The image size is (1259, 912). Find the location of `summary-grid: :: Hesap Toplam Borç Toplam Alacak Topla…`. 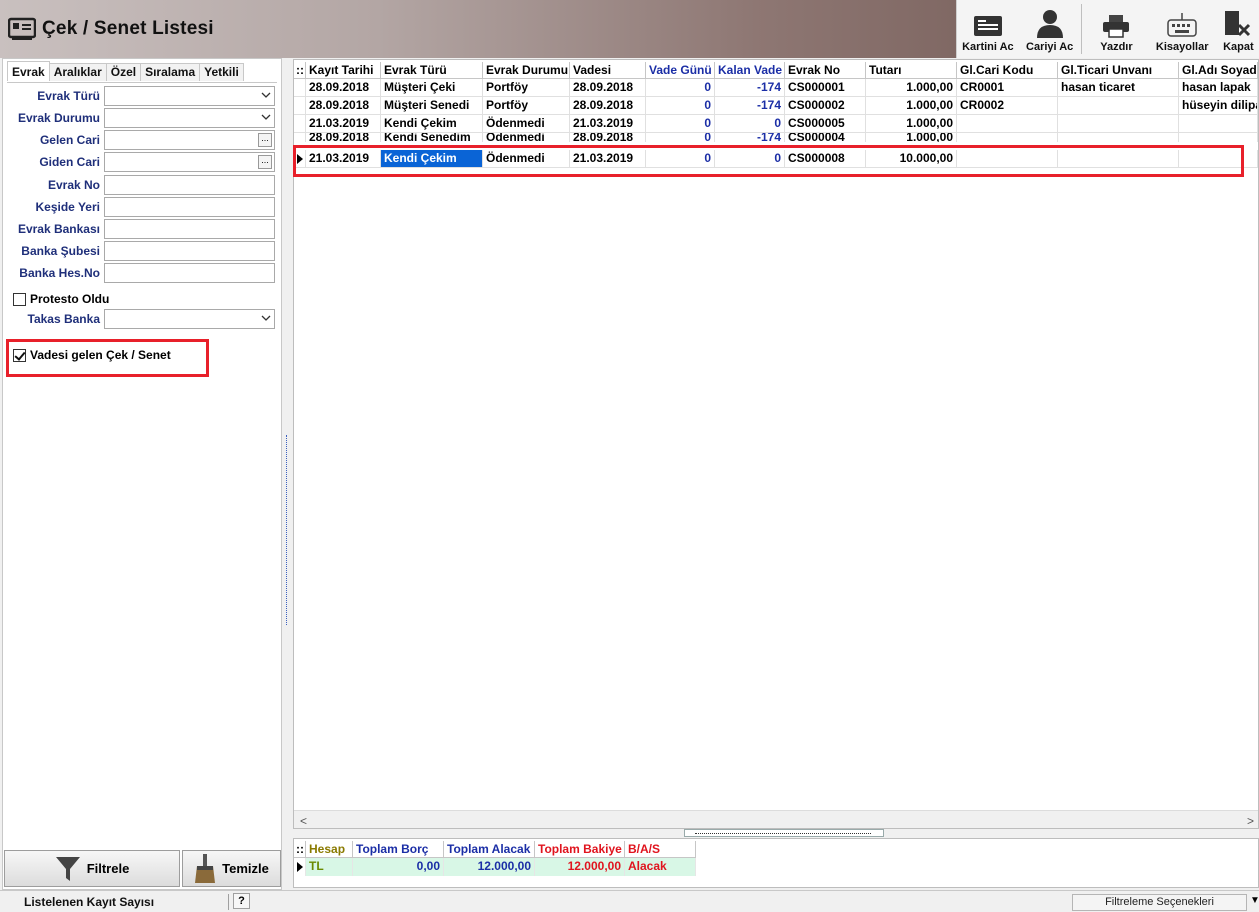

summary-grid: :: Hesap Toplam Borç Toplam Alacak Topla… is located at coordinates (776, 863).